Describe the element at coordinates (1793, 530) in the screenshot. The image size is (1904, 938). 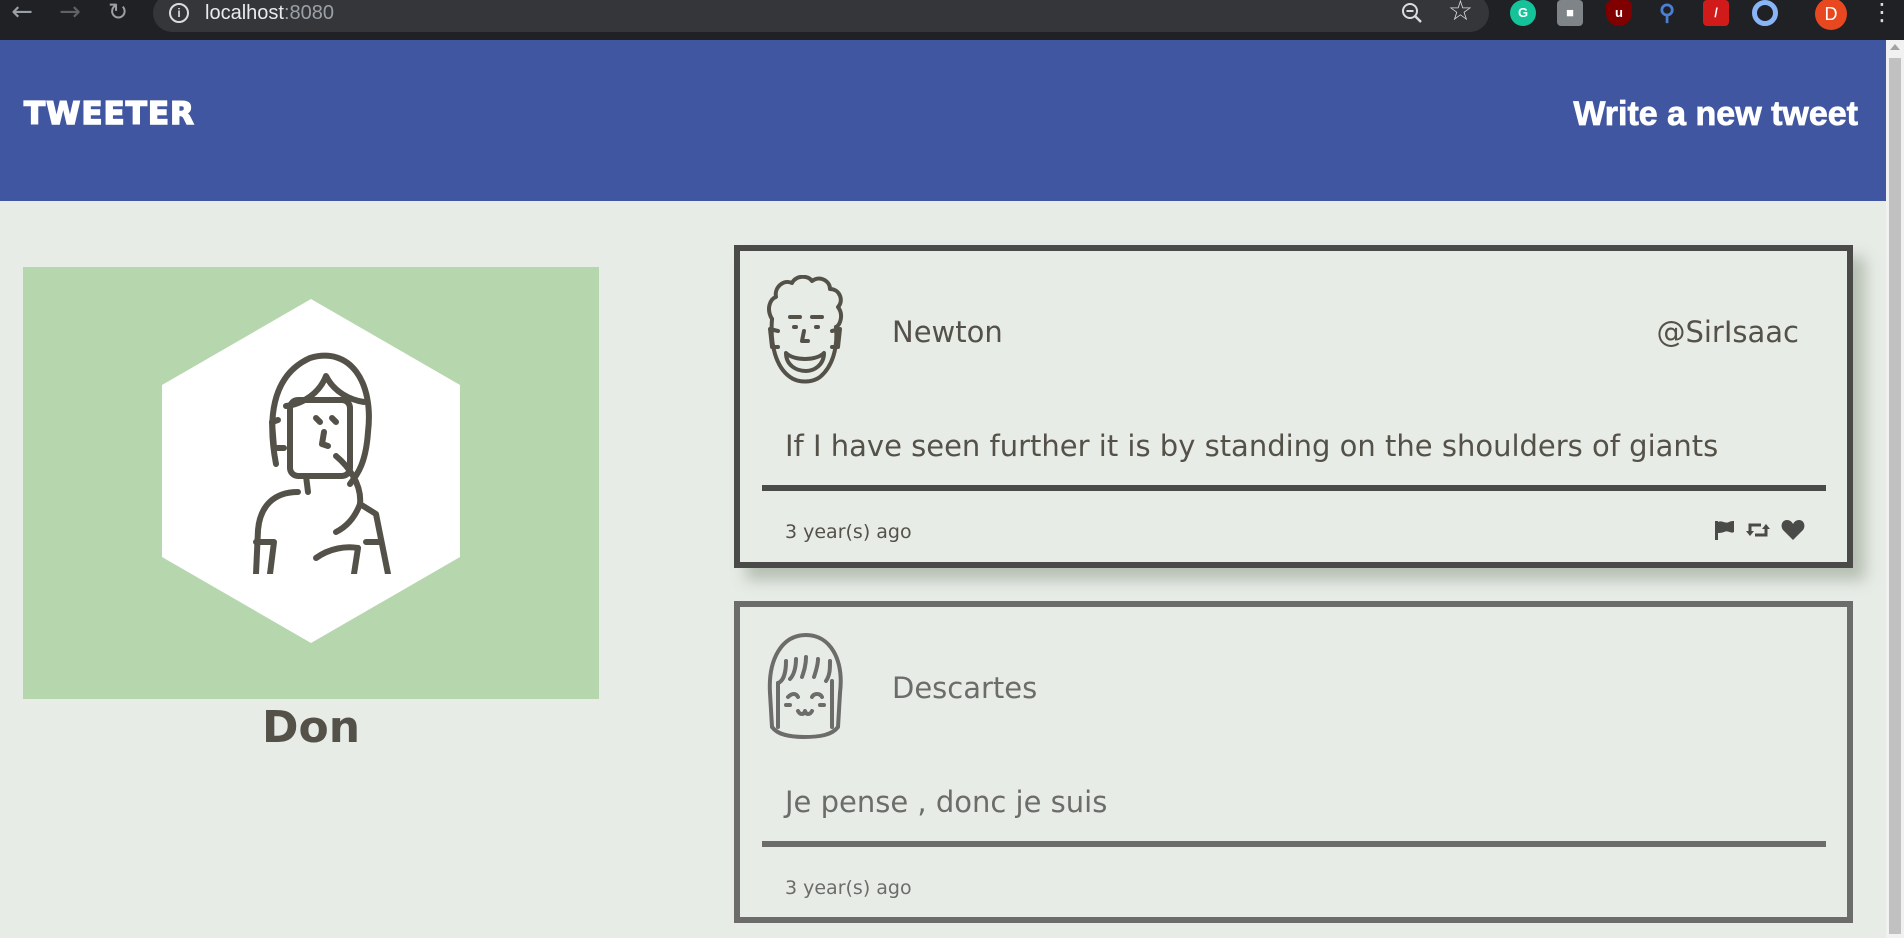
I see `heart-icon` at that location.